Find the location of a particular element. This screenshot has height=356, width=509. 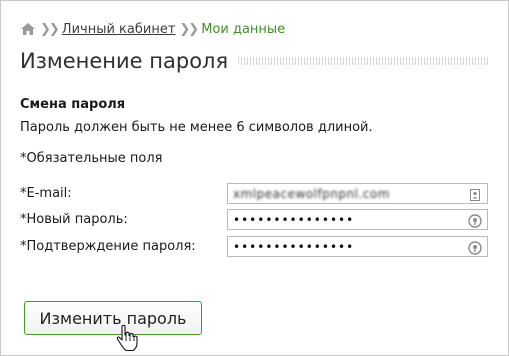

email-field: xmlpeacewolfpnpnl.com is located at coordinates (357, 193).